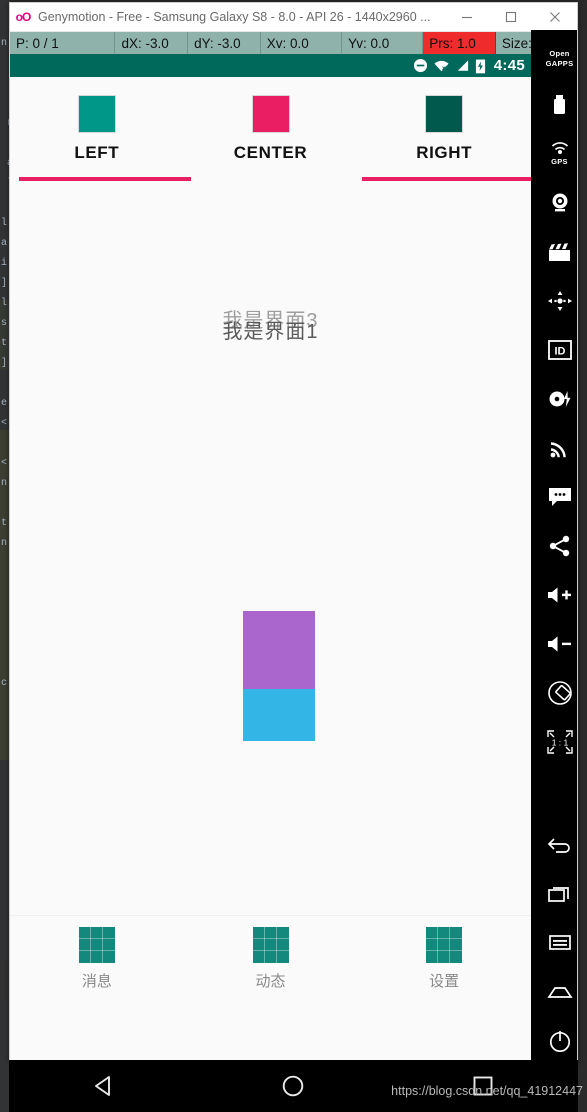 The height and width of the screenshot is (1112, 587). I want to click on volume-down-icon, so click(554, 643).